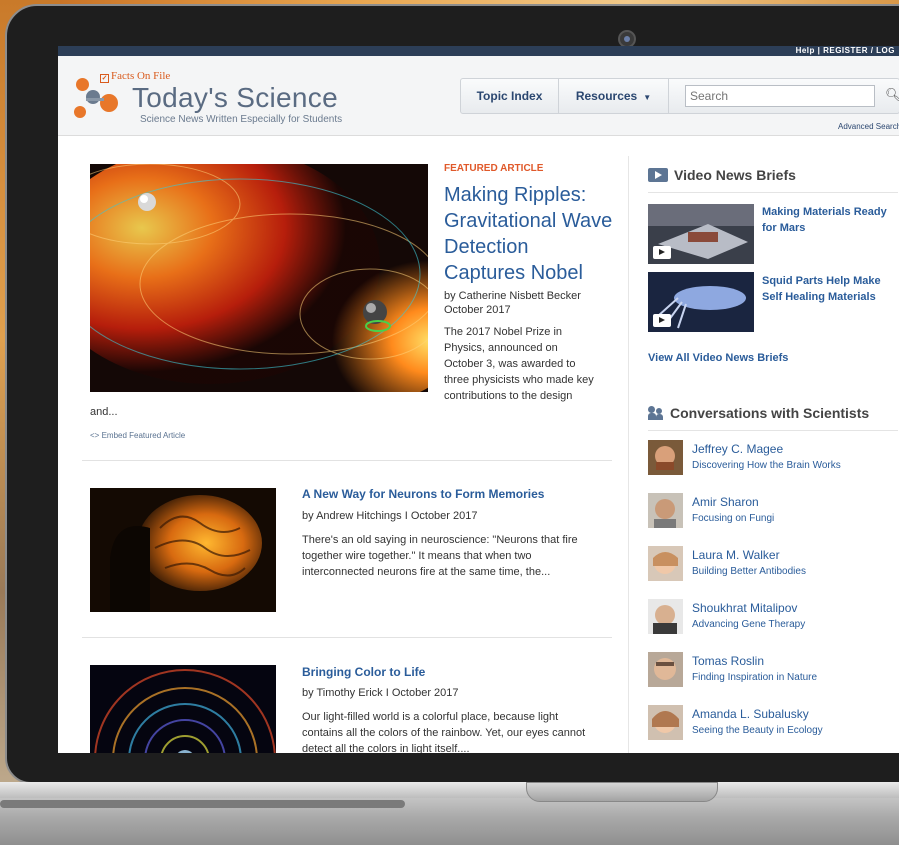 The height and width of the screenshot is (845, 899). Describe the element at coordinates (658, 175) in the screenshot. I see `video-icon` at that location.